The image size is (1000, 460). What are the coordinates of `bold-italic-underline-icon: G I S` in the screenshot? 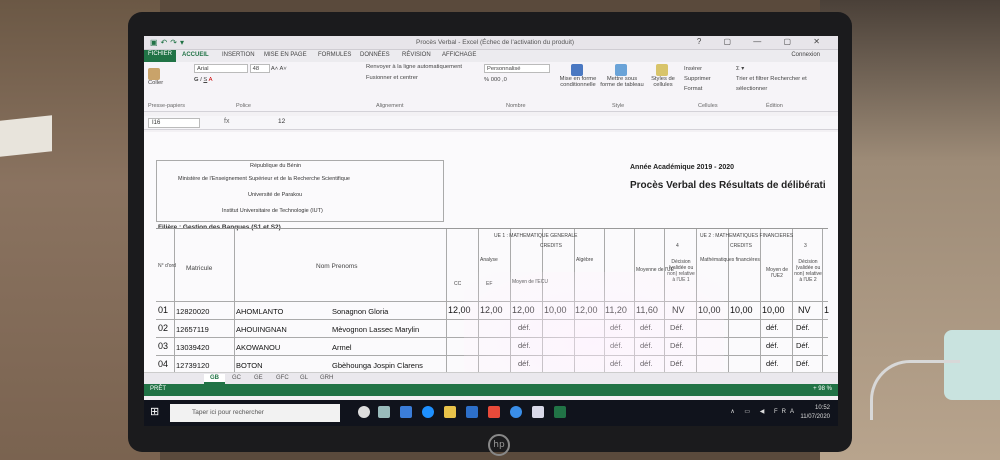 It's located at (200, 80).